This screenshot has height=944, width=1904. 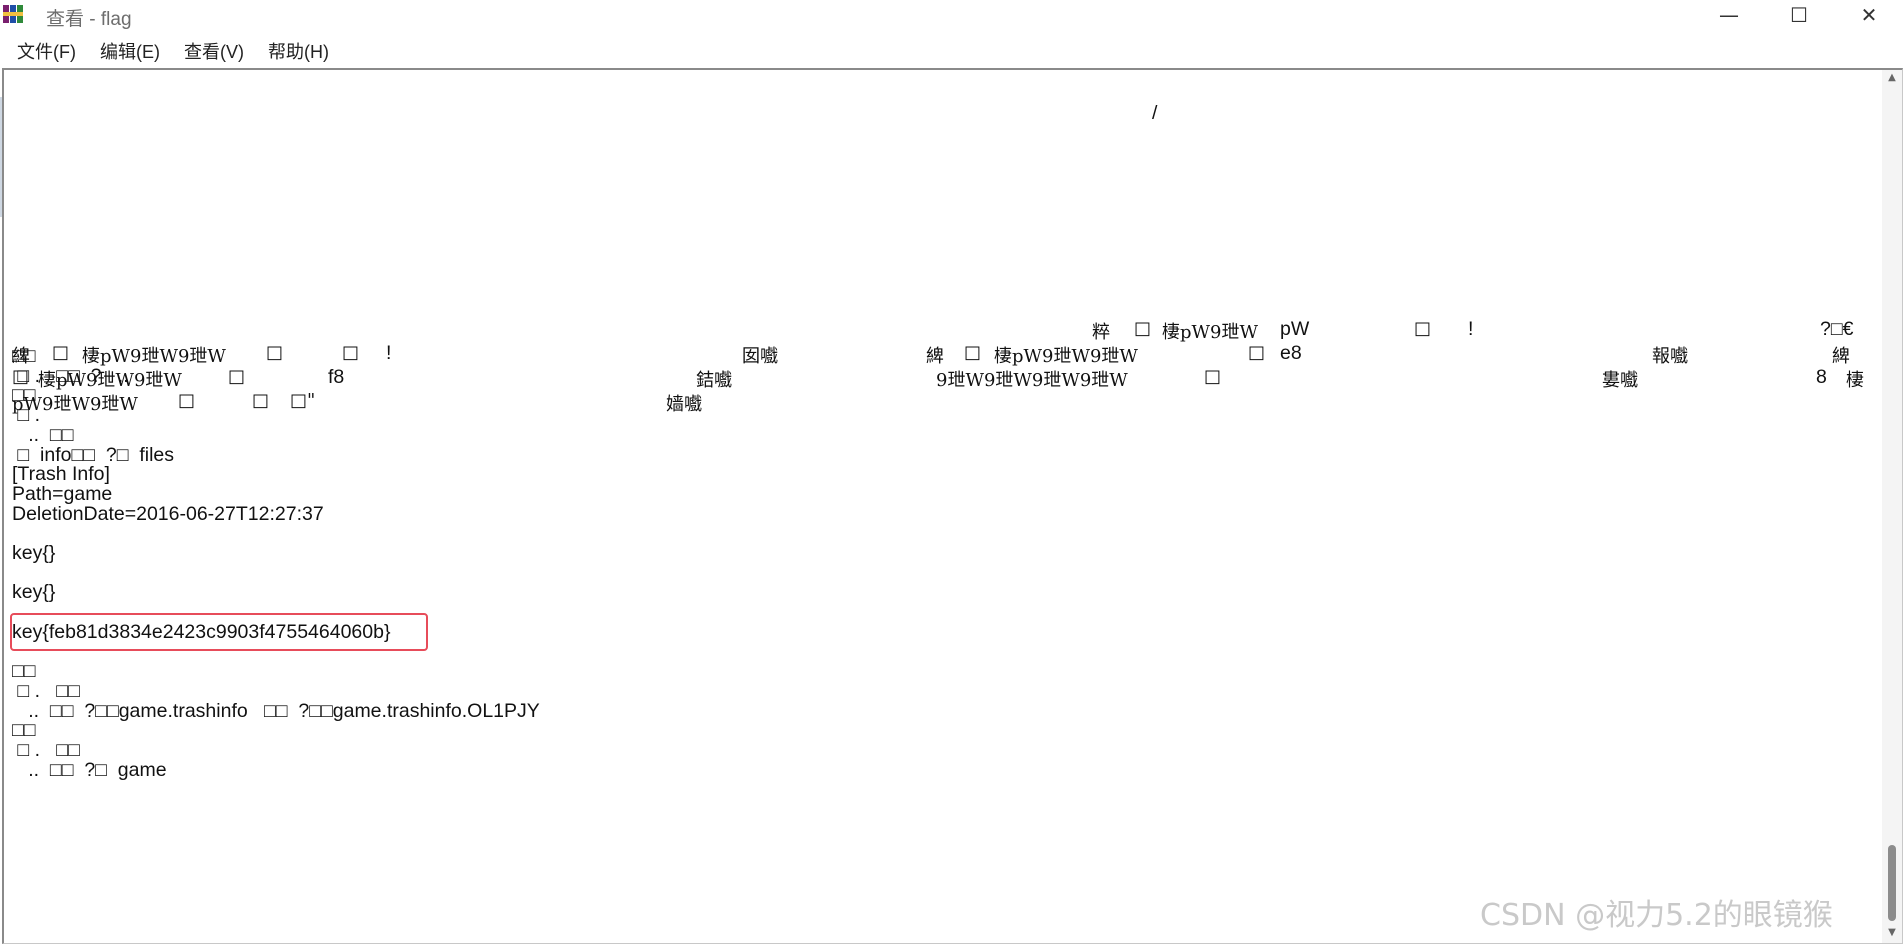 I want to click on text-line: .. □□ ?□ game, so click(x=89, y=769).